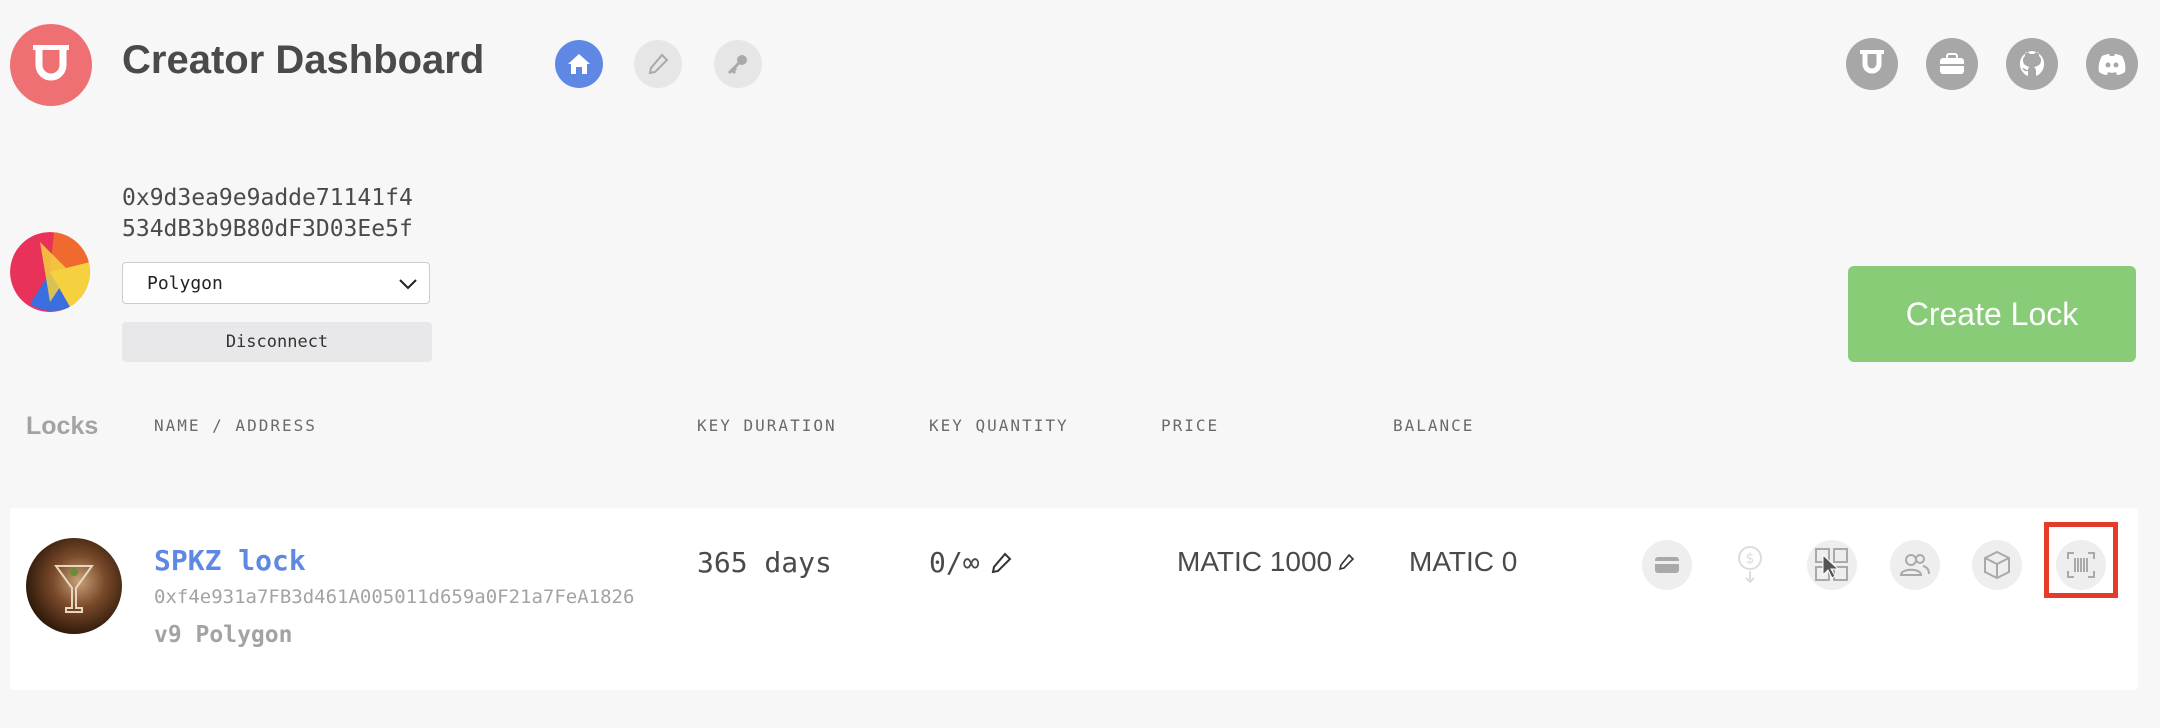  I want to click on account-address-line-2: 534dB3b9B80dF3D03Ee5f, so click(267, 229).